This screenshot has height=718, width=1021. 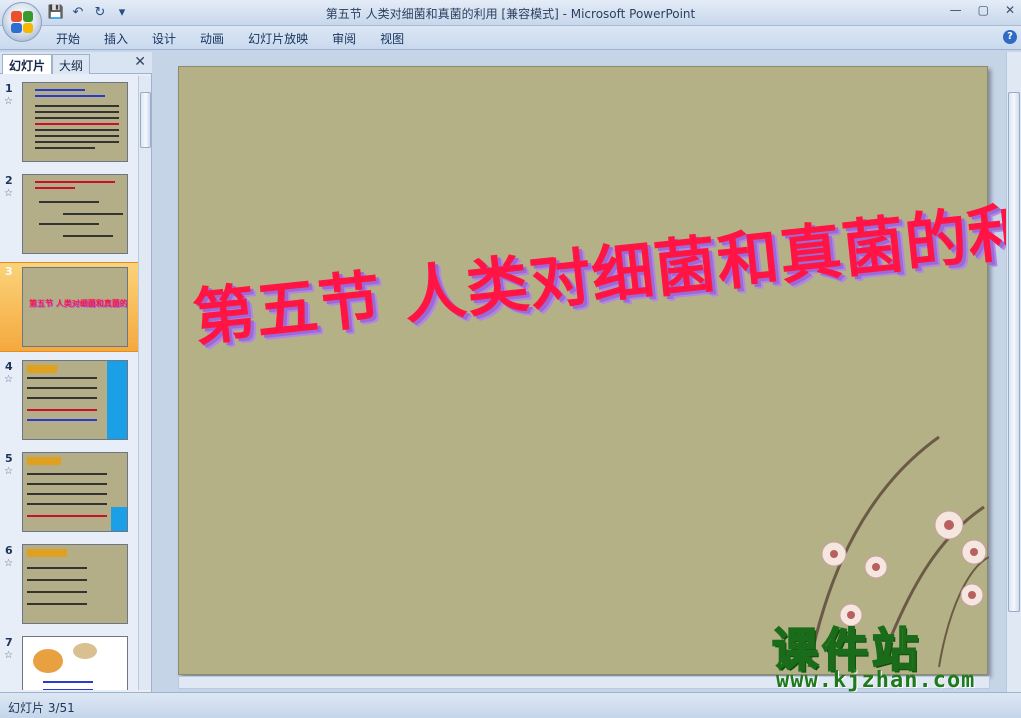 I want to click on tab-review: 审阅, so click(x=344, y=38).